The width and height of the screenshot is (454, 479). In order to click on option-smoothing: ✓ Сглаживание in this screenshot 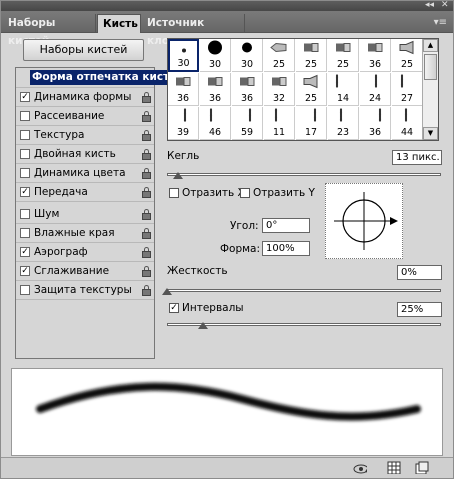, I will do `click(85, 271)`.